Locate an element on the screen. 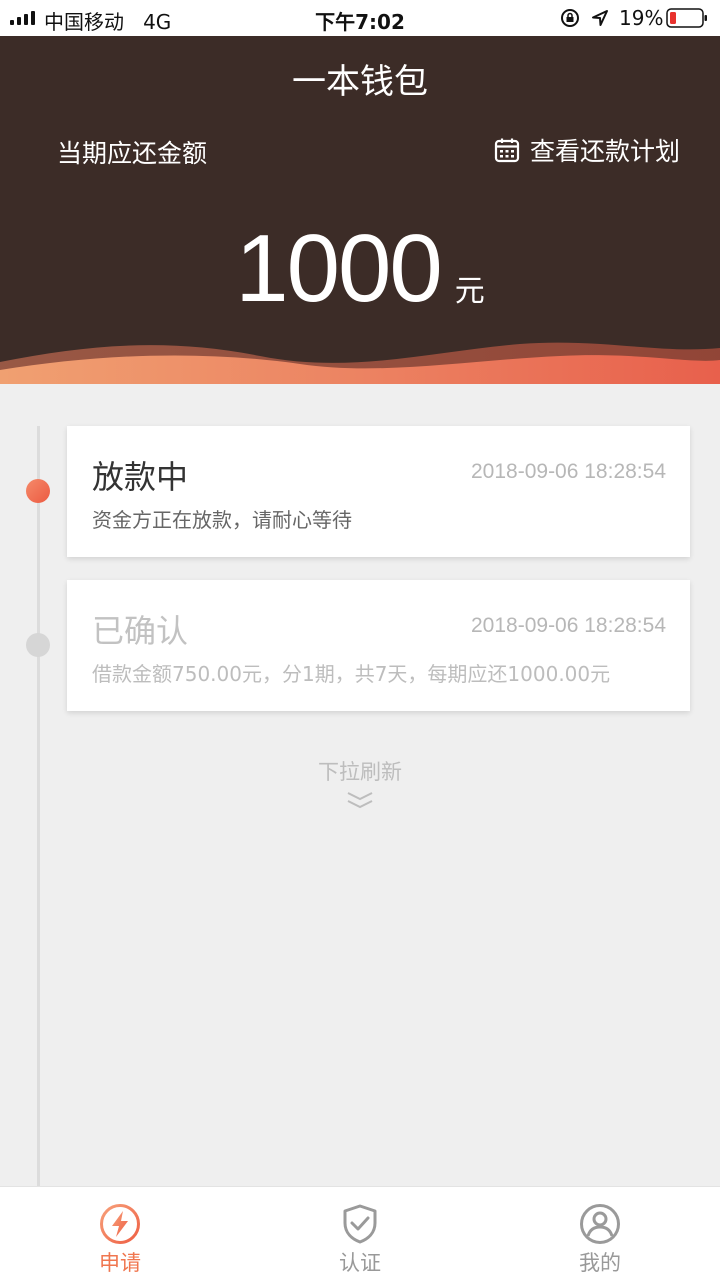 The width and height of the screenshot is (720, 1280). nav-apply: 申请 is located at coordinates (120, 1233).